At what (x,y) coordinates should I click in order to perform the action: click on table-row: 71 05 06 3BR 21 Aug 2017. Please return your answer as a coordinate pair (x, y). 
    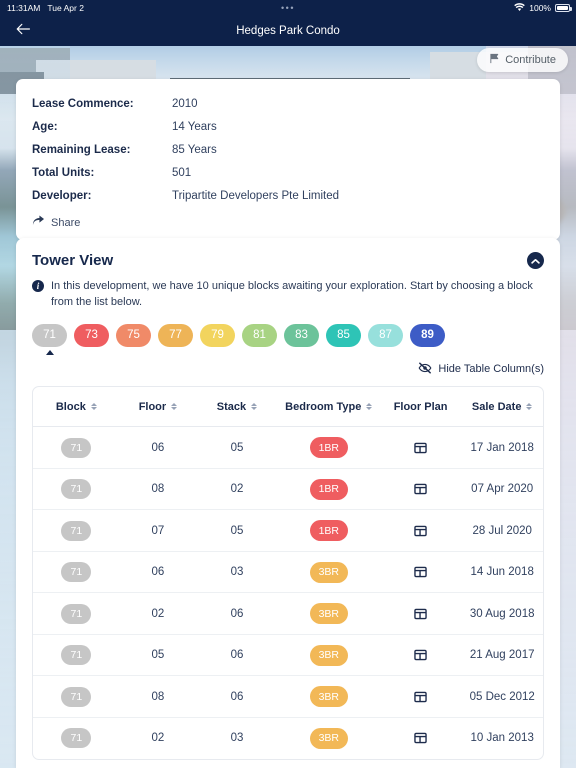
    Looking at the image, I should click on (288, 655).